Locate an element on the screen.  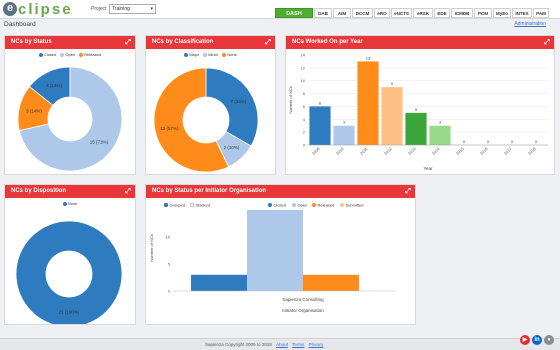
bar-data-label: 13 is located at coordinates (368, 57).